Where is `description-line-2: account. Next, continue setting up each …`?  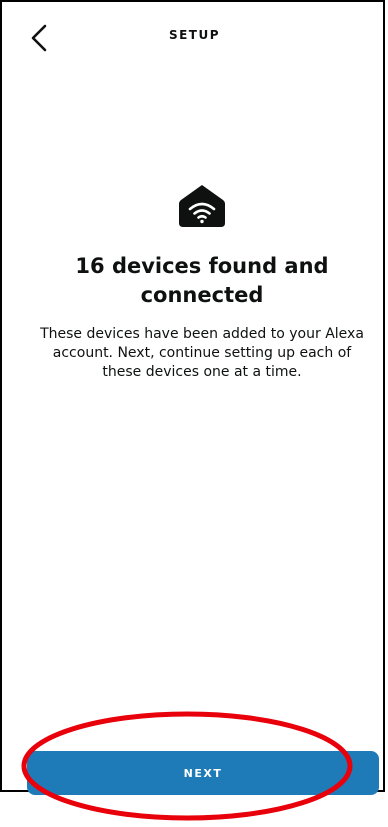 description-line-2: account. Next, continue setting up each … is located at coordinates (202, 353).